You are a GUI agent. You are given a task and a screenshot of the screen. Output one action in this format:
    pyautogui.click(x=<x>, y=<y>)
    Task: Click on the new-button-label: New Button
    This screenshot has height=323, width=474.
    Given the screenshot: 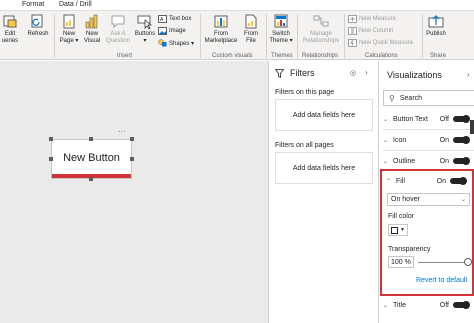 What is the action you would take?
    pyautogui.click(x=91, y=158)
    